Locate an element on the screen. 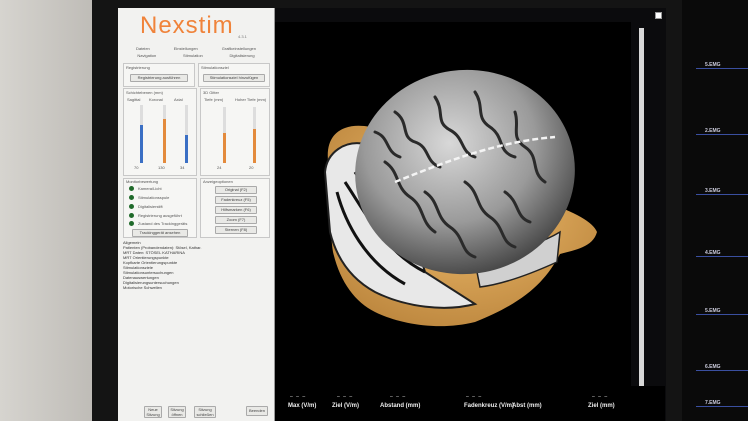 This screenshot has width=748, height=421. viewer-scrollbar is located at coordinates (641, 210).